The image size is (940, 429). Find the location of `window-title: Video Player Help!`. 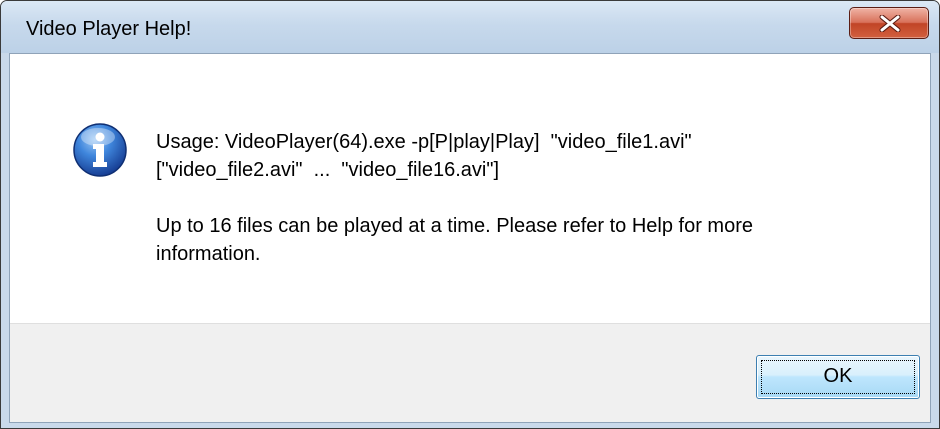

window-title: Video Player Help! is located at coordinates (109, 29).